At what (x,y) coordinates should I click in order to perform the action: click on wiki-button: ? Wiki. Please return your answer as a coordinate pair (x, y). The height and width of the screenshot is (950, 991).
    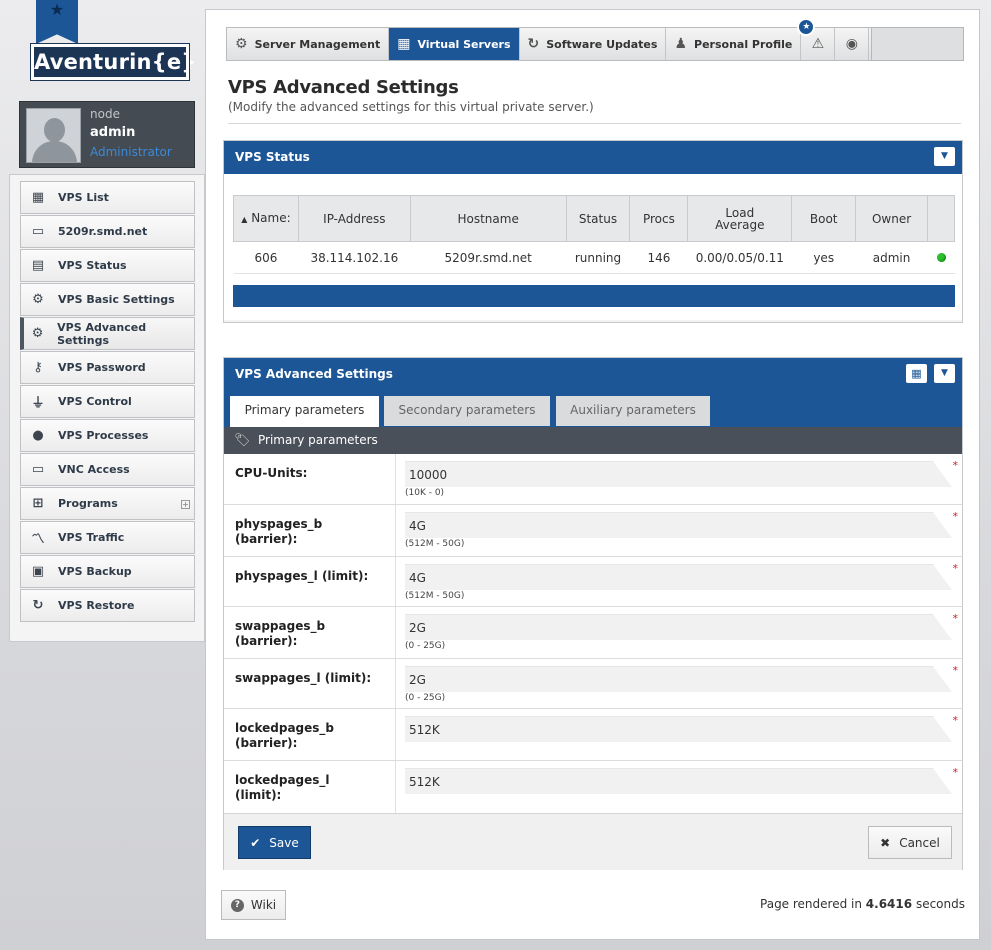
    Looking at the image, I should click on (253, 905).